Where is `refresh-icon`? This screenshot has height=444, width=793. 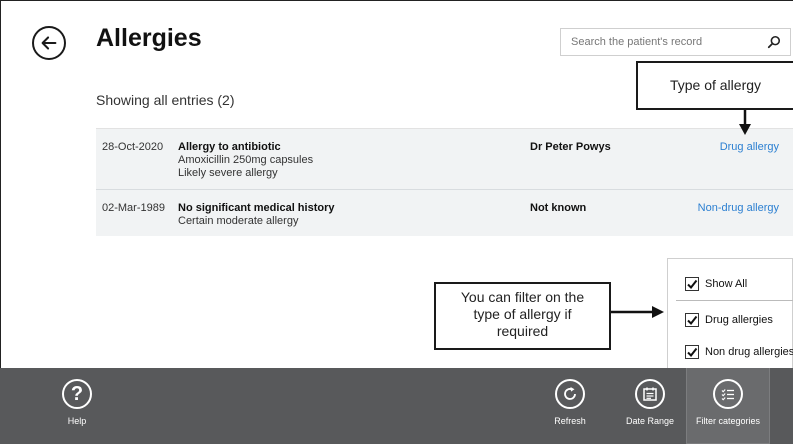 refresh-icon is located at coordinates (570, 394).